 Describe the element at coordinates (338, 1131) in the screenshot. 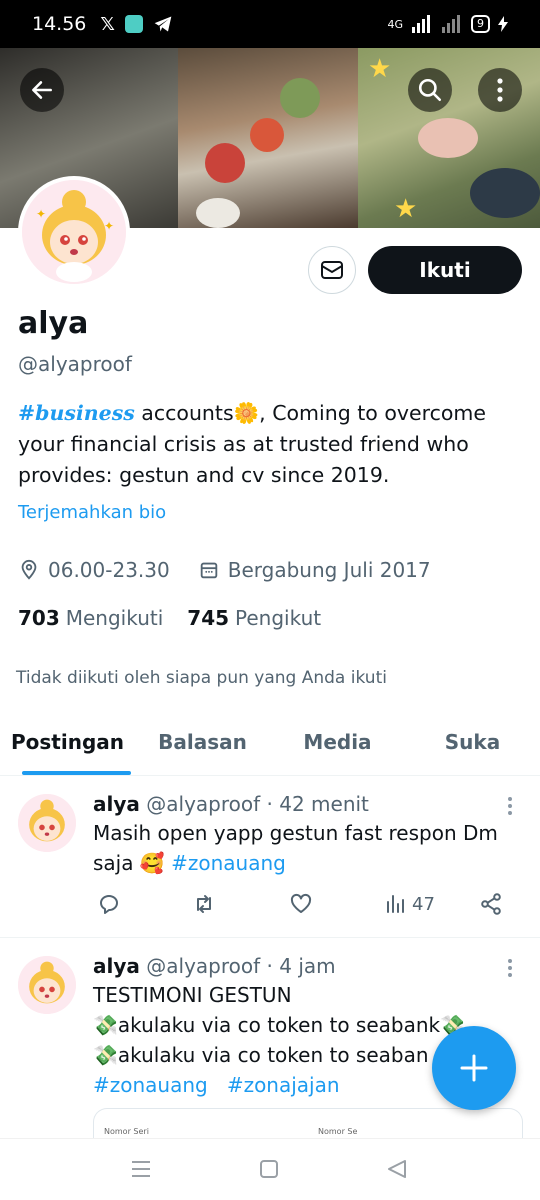

I see `preview-image-right: Nomor Se` at that location.